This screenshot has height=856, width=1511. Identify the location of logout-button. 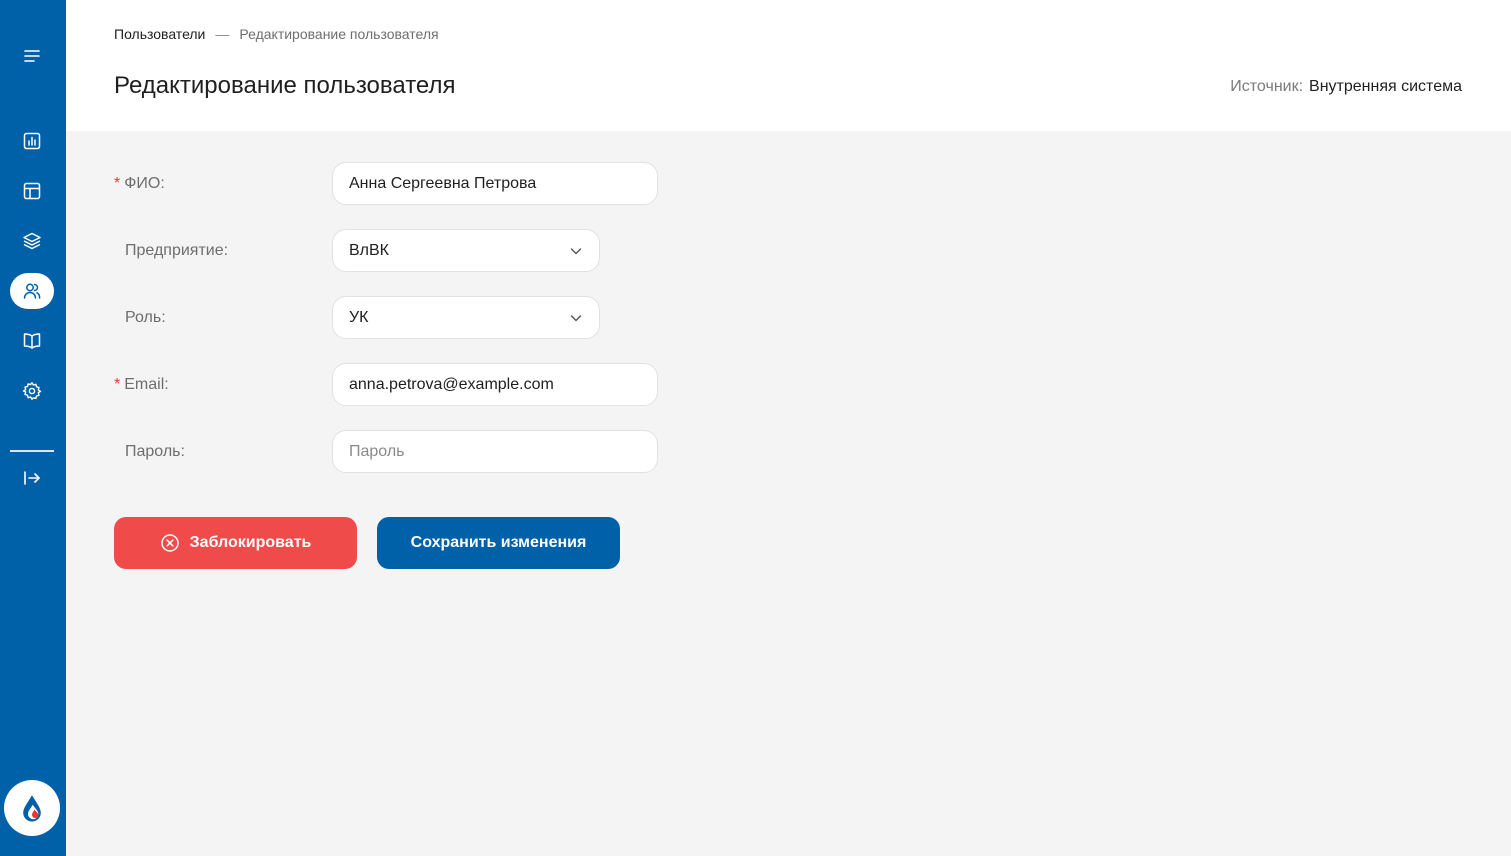
(32, 478).